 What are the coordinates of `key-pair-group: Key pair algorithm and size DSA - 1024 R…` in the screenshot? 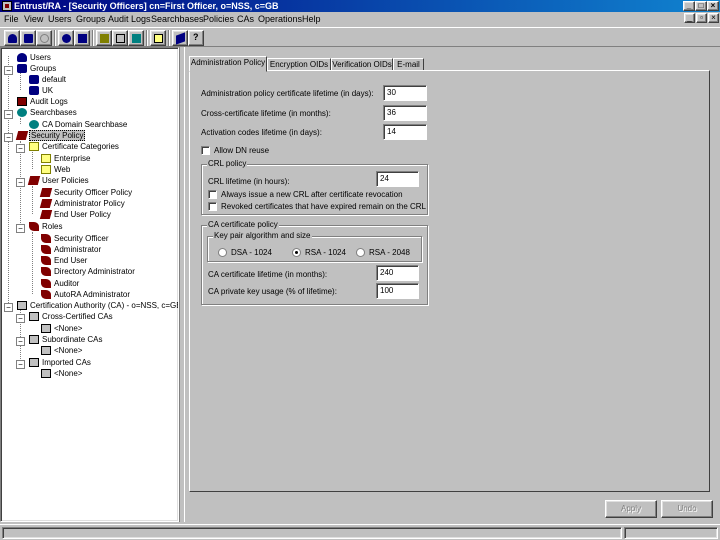 It's located at (314, 246).